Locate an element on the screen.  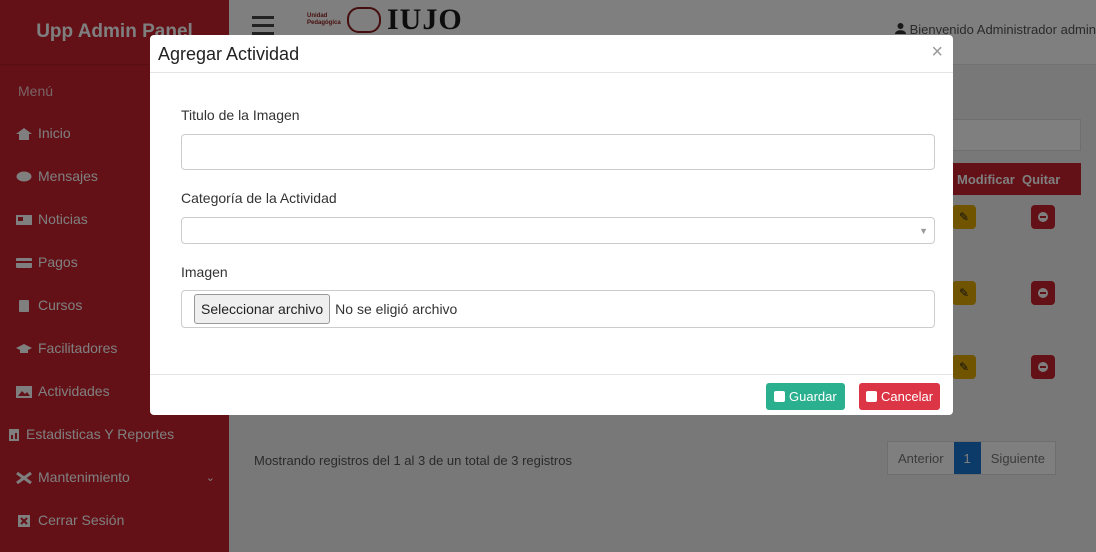
choose-file-button: Seleccionar archivo is located at coordinates (262, 309).